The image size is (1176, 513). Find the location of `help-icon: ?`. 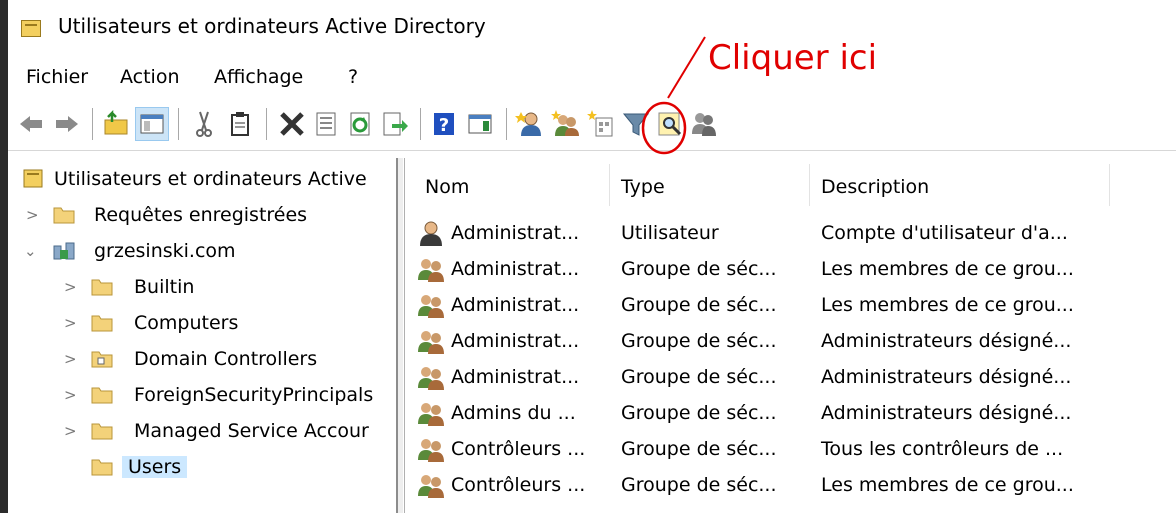

help-icon: ? is located at coordinates (444, 124).